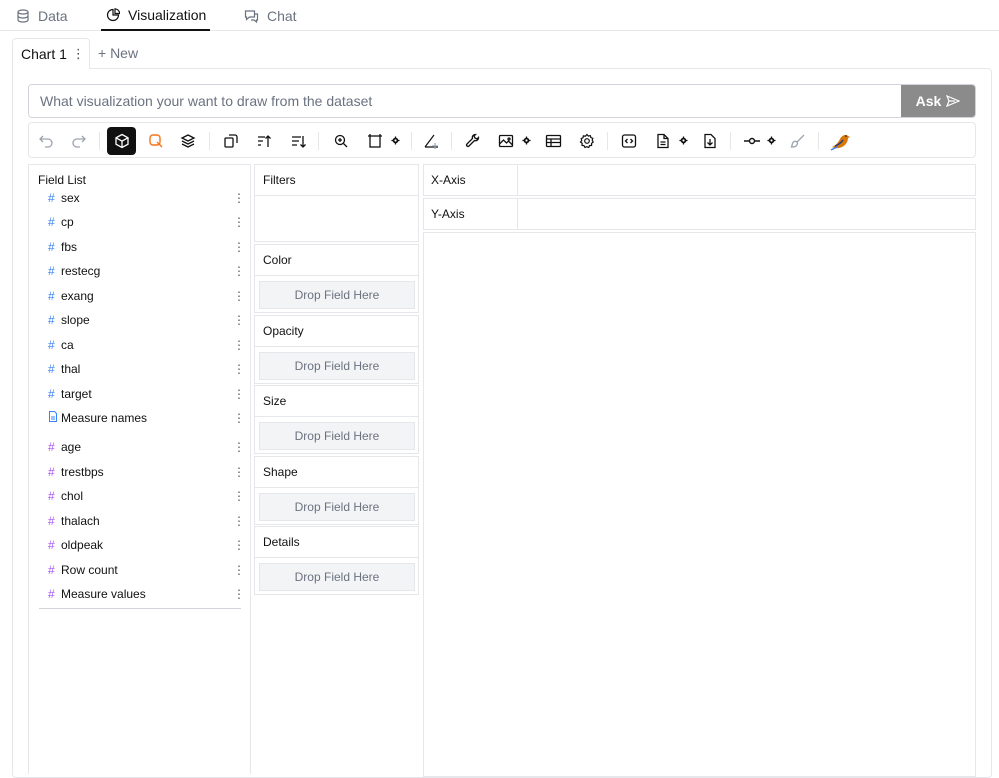 Image resolution: width=999 pixels, height=778 pixels. I want to click on chart-tab: Chart 1 ⋮, so click(51, 53).